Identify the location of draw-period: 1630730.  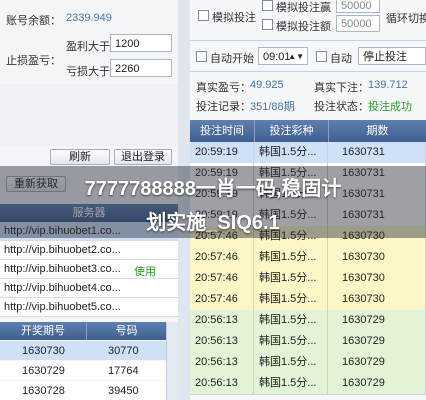
(43, 351).